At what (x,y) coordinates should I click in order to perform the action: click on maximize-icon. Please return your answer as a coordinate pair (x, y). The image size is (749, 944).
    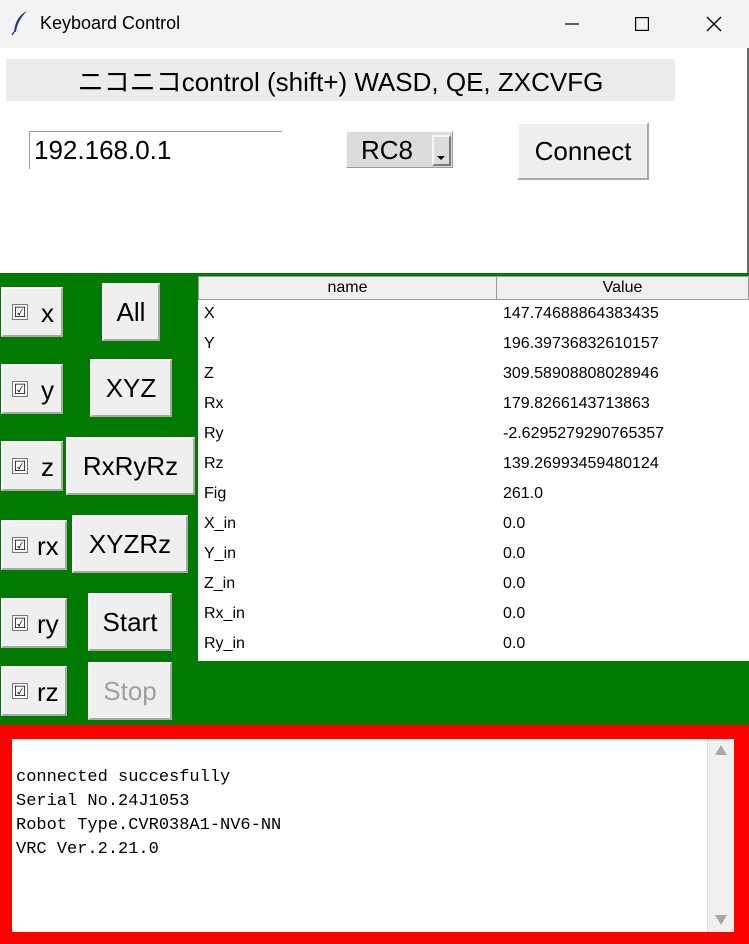
    Looking at the image, I should click on (642, 24).